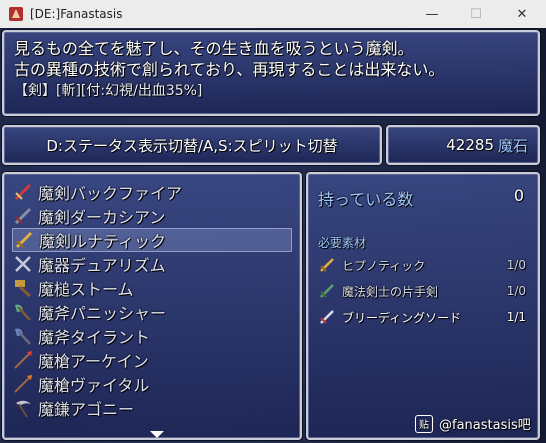 Image resolution: width=546 pixels, height=443 pixels. What do you see at coordinates (157, 434) in the screenshot?
I see `scroll-down-icon` at bounding box center [157, 434].